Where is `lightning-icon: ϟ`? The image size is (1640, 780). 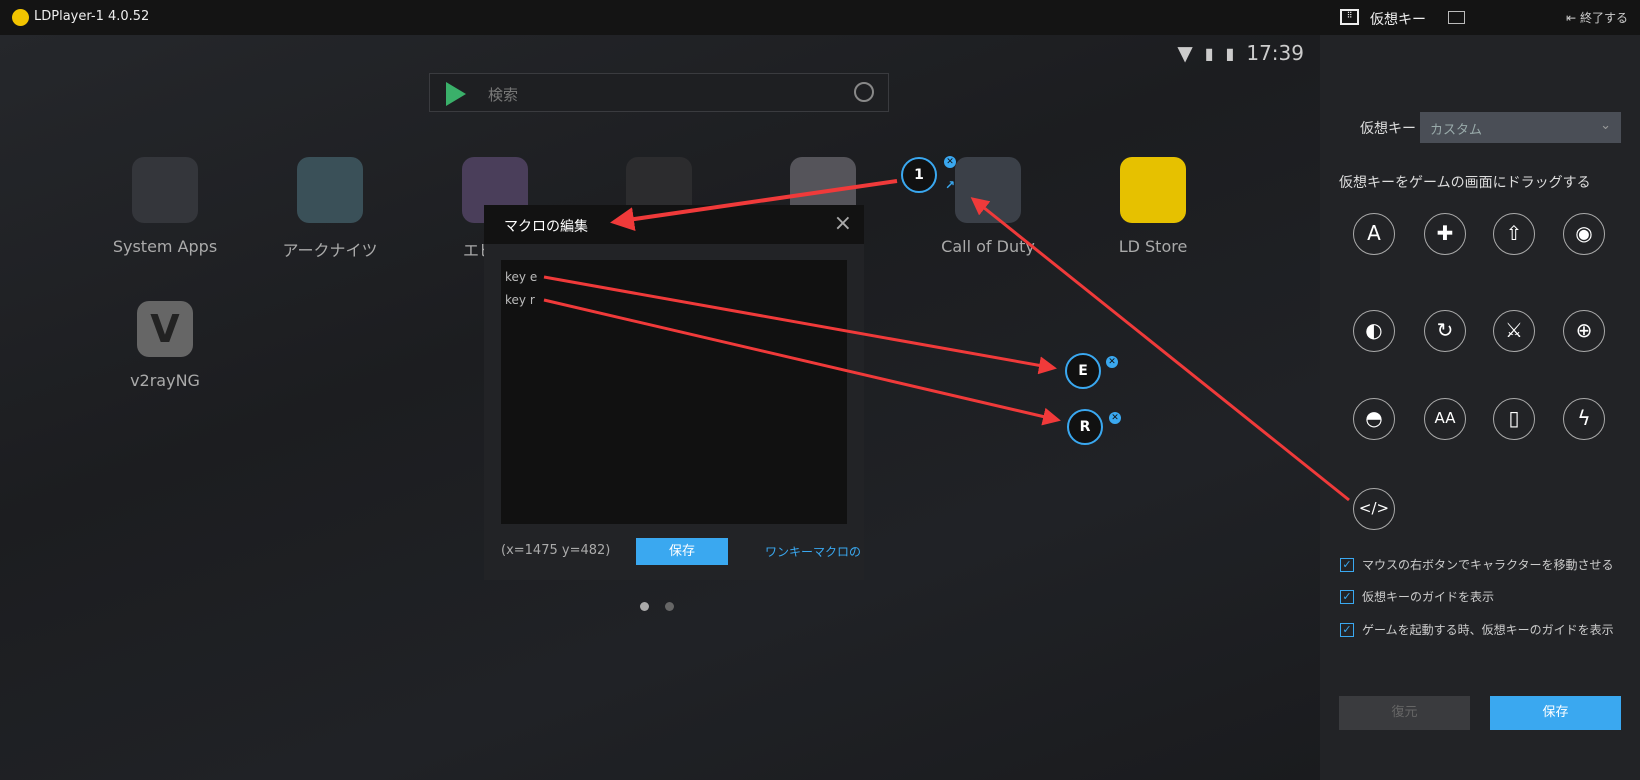
lightning-icon: ϟ is located at coordinates (1584, 419).